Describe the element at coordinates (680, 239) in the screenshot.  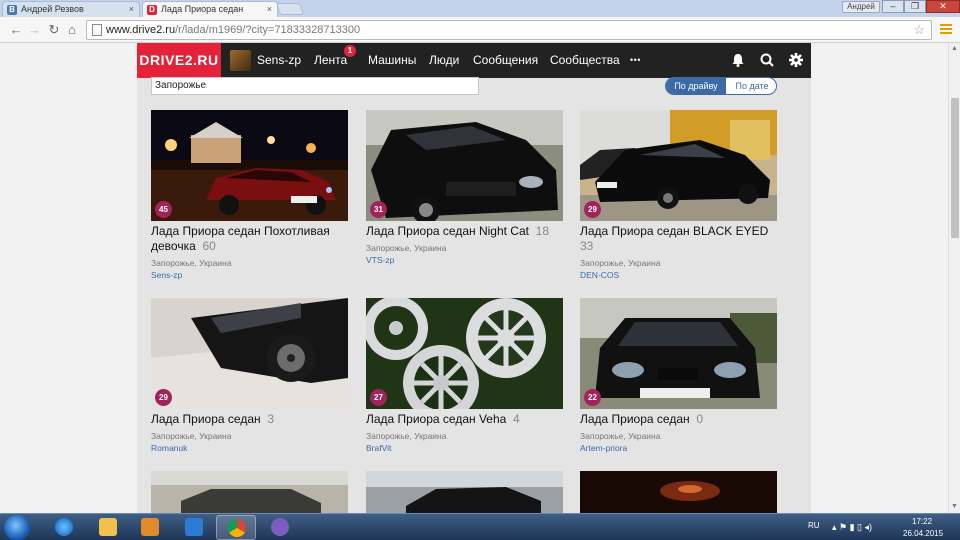
I see `car-title: Лада Приора седан BLACK EYED 33` at that location.